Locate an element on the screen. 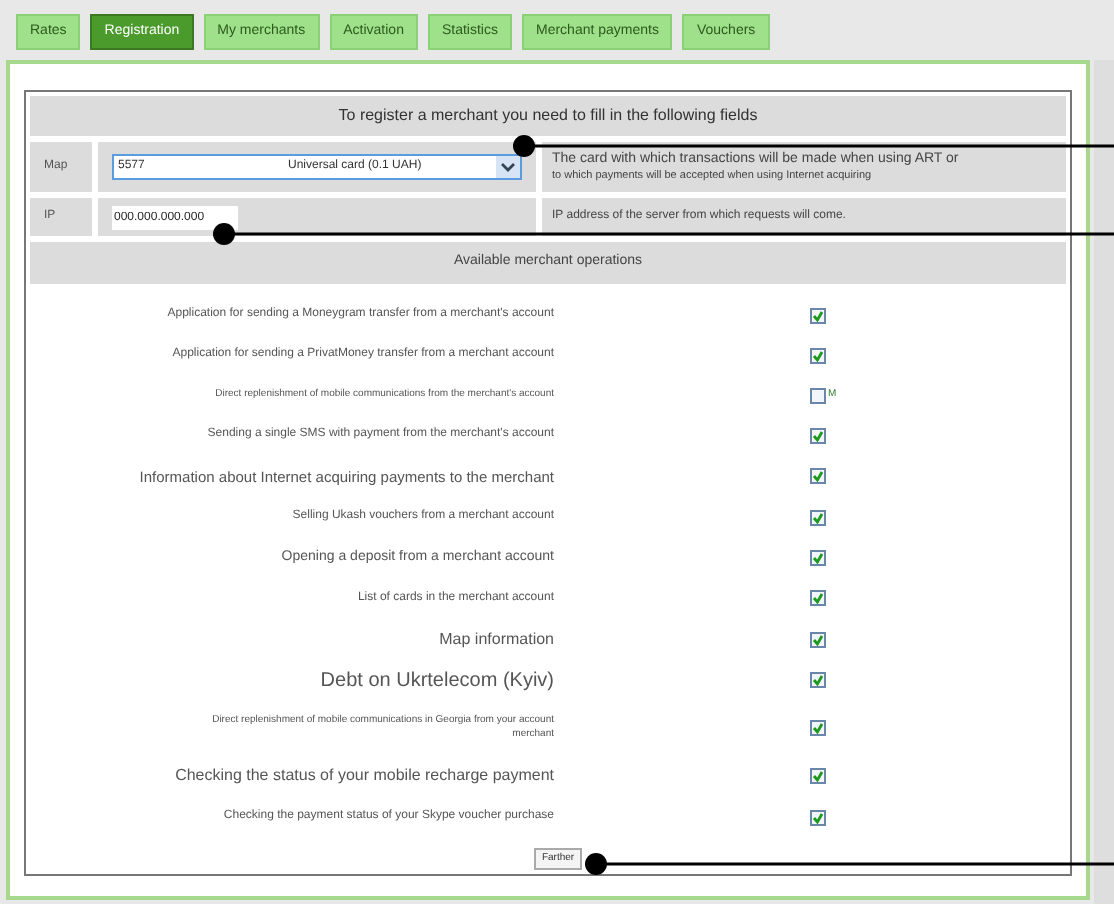 Image resolution: width=1114 pixels, height=904 pixels. operation-label: Debt on Ukrtelecom (Kyiv) is located at coordinates (437, 681).